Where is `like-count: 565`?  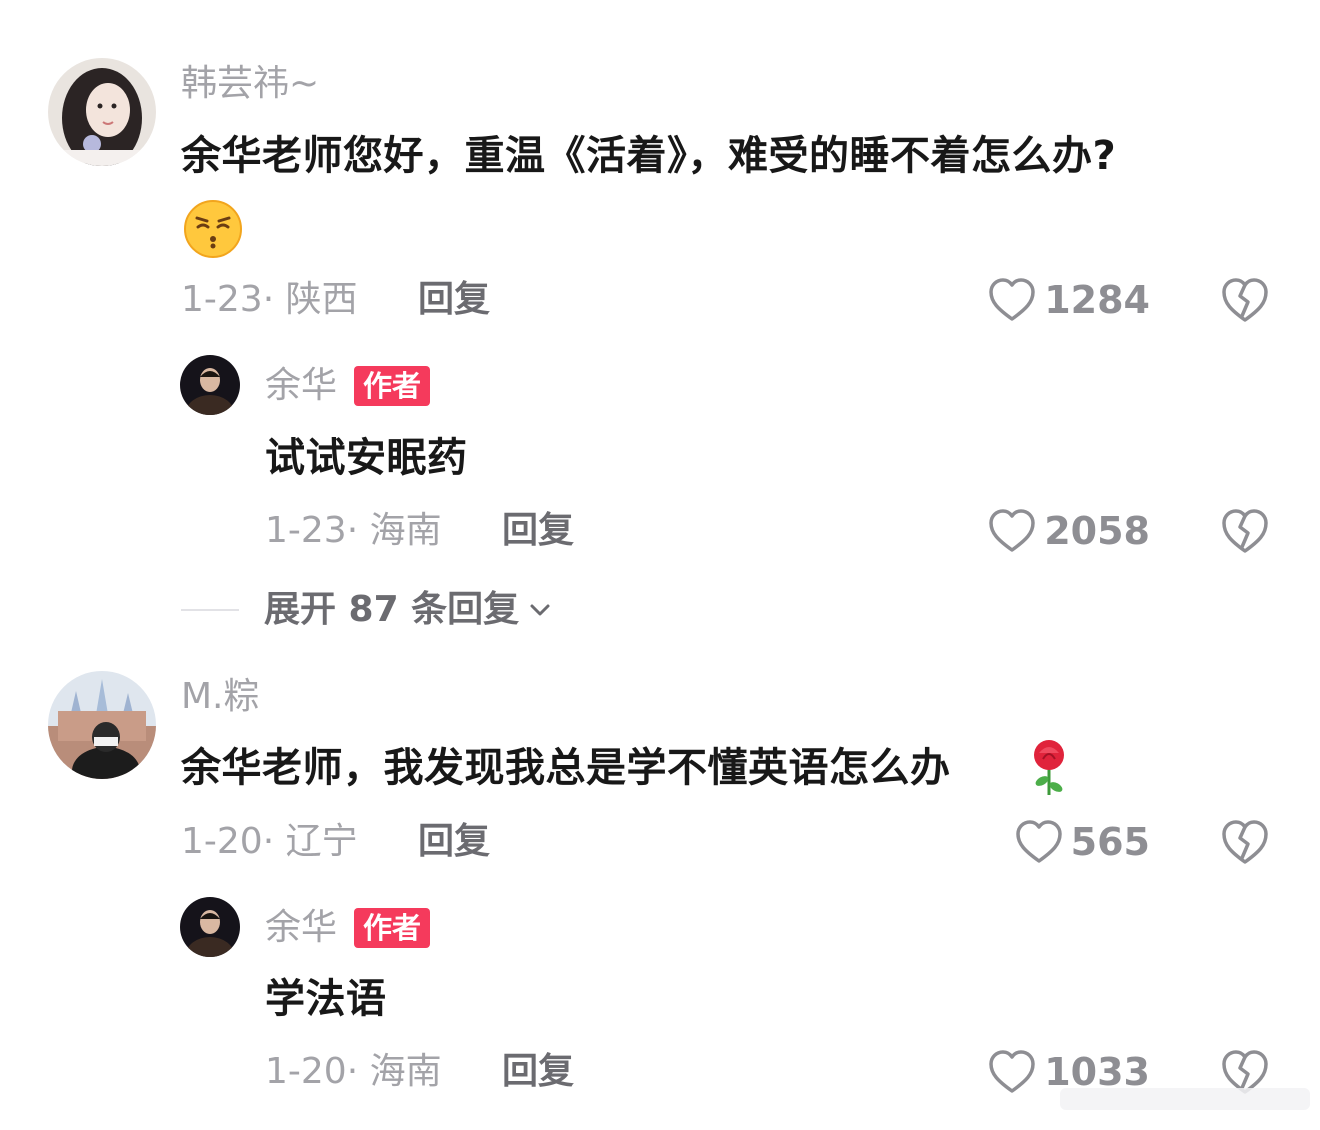 like-count: 565 is located at coordinates (1110, 842).